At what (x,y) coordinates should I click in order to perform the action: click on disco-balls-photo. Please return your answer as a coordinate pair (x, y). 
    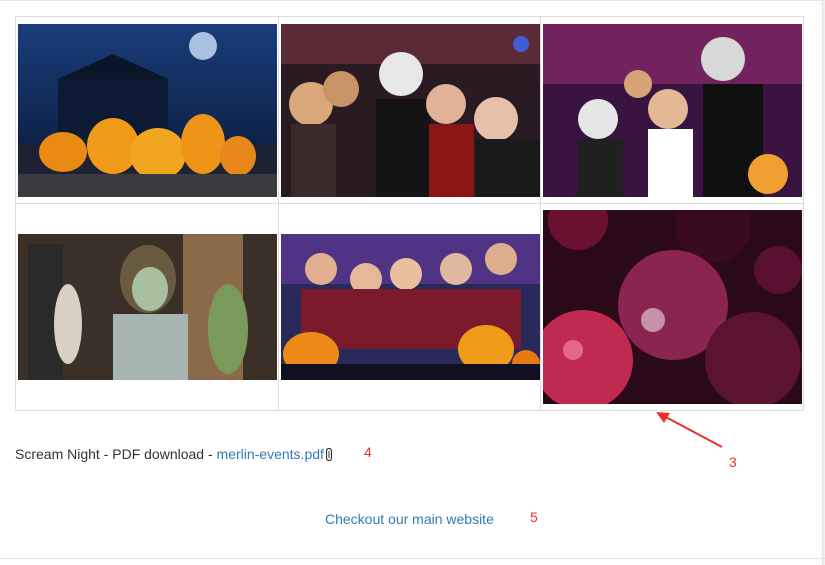
    Looking at the image, I should click on (673, 307).